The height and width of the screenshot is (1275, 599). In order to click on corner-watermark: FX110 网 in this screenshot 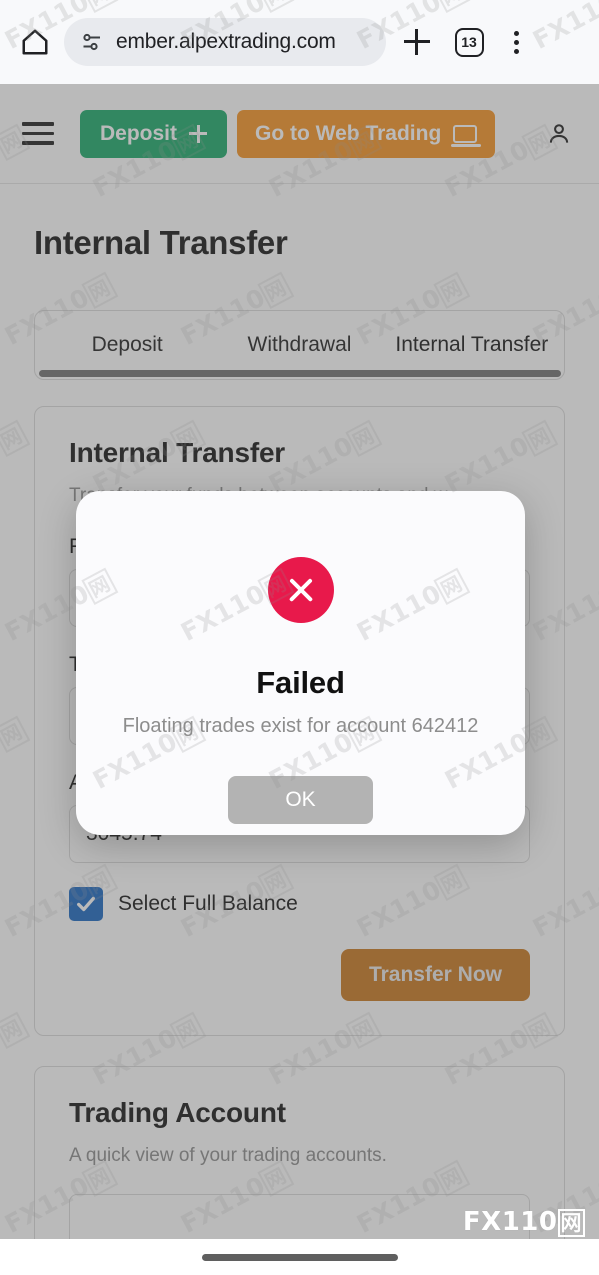, I will do `click(524, 1222)`.